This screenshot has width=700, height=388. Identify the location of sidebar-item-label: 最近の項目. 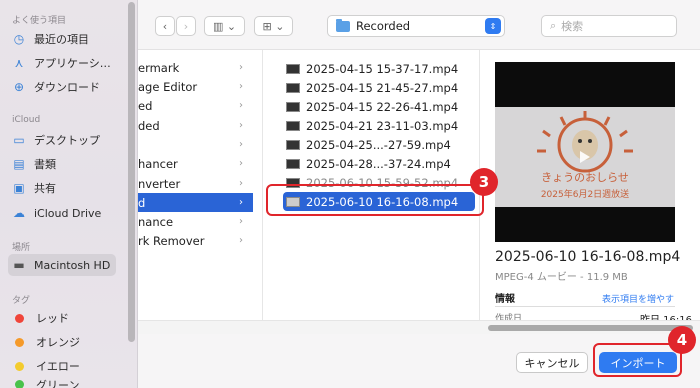
(61, 39).